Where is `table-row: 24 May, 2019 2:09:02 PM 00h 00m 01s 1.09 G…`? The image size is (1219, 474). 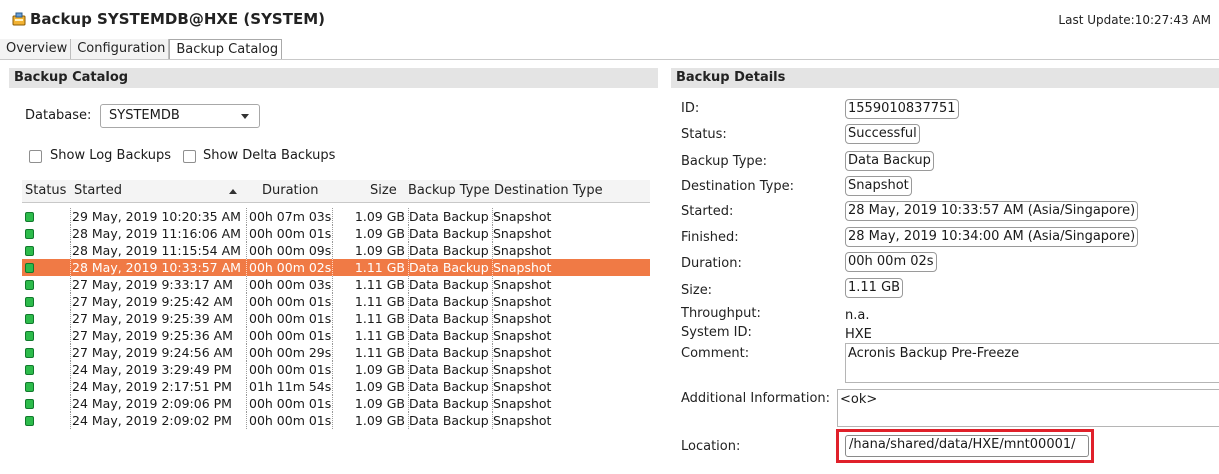
table-row: 24 May, 2019 2:09:02 PM 00h 00m 01s 1.09 G… is located at coordinates (336, 420).